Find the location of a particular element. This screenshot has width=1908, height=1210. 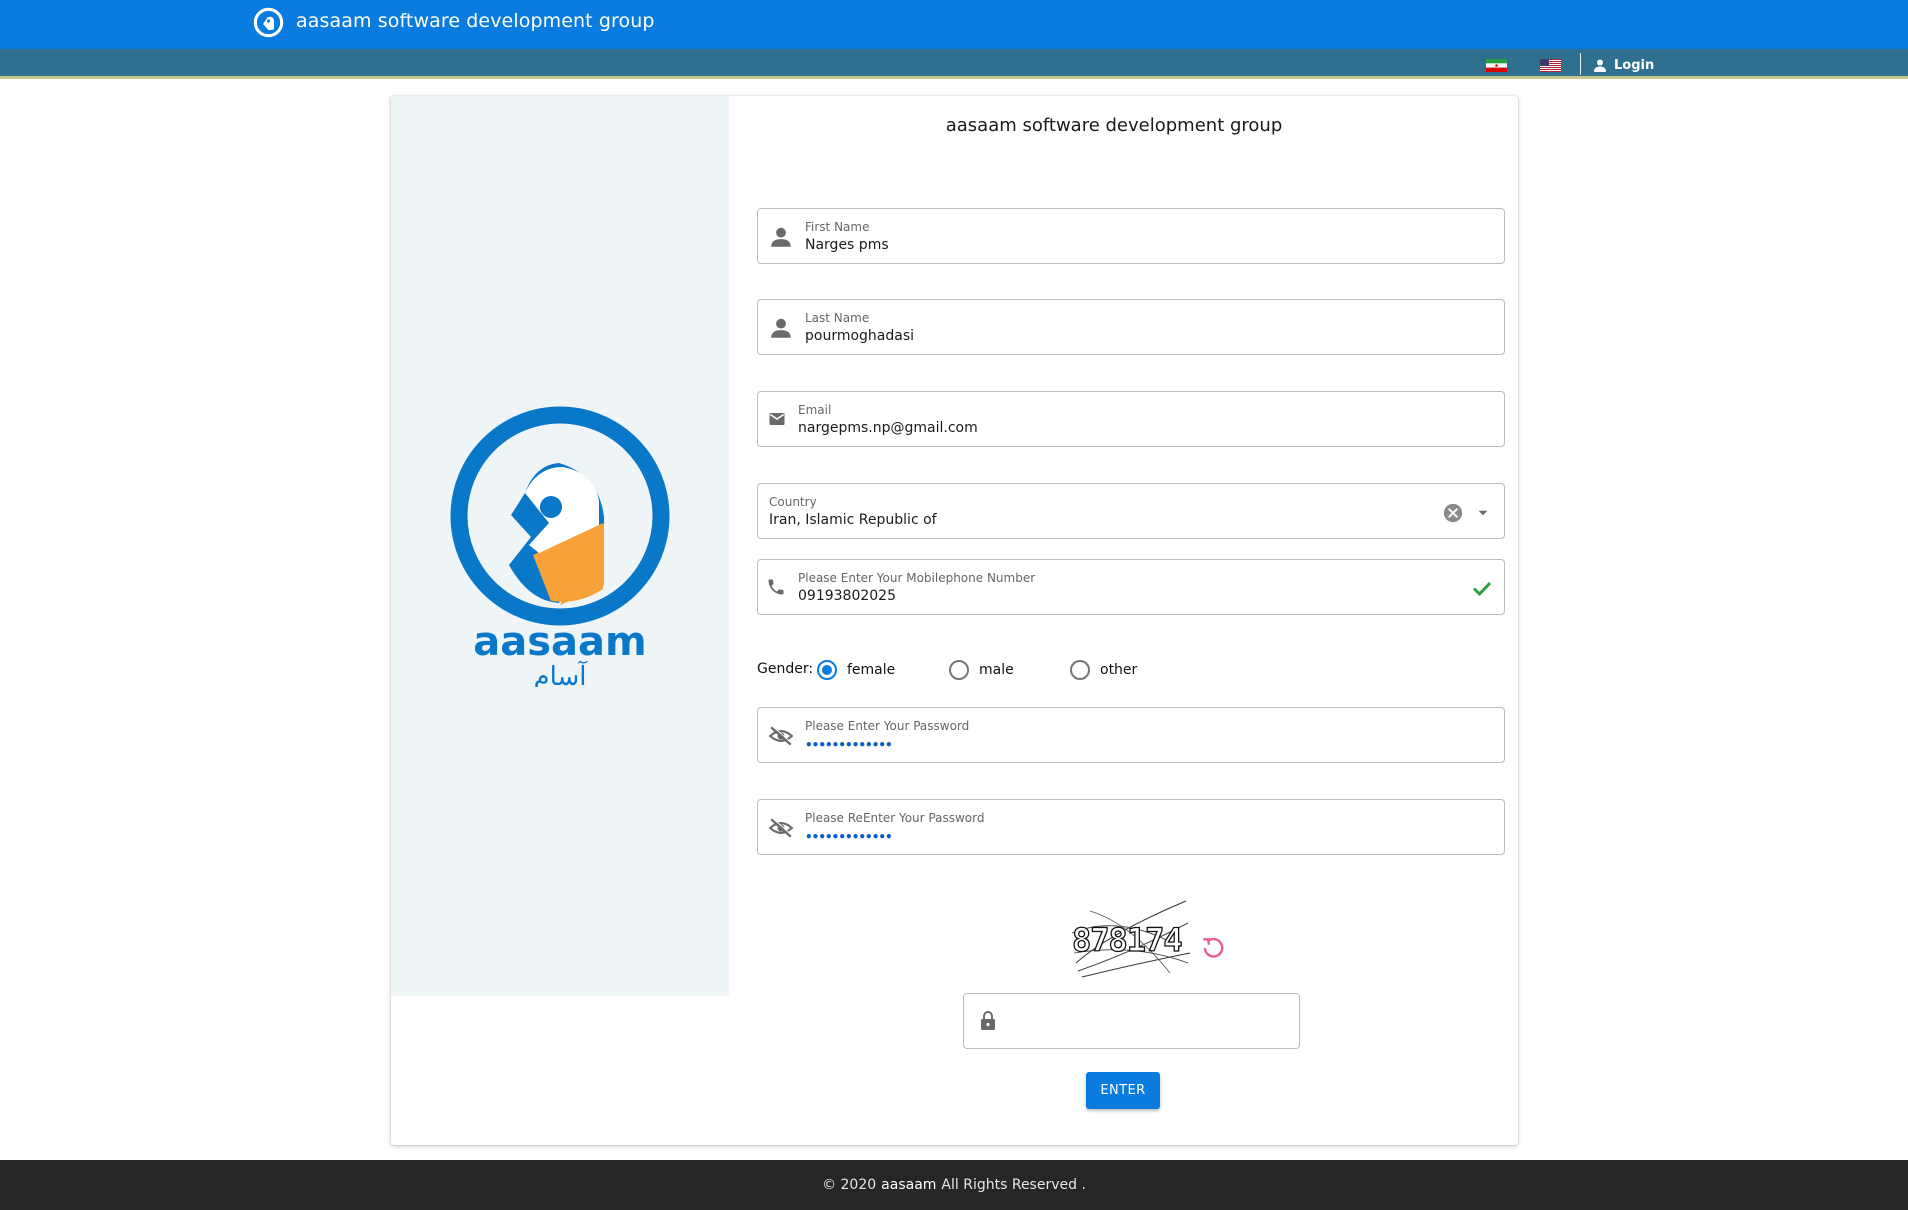

phone-icon is located at coordinates (776, 587).